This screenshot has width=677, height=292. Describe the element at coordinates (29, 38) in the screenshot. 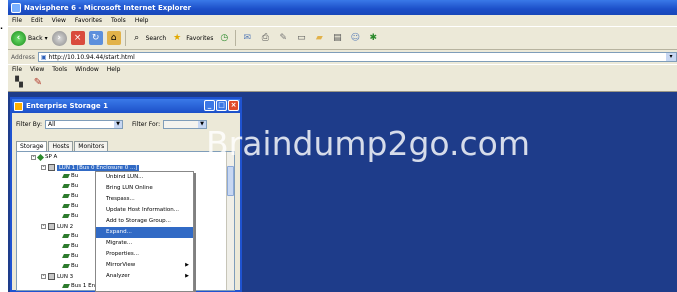

I see `back-button: ‹ Back ▾` at that location.